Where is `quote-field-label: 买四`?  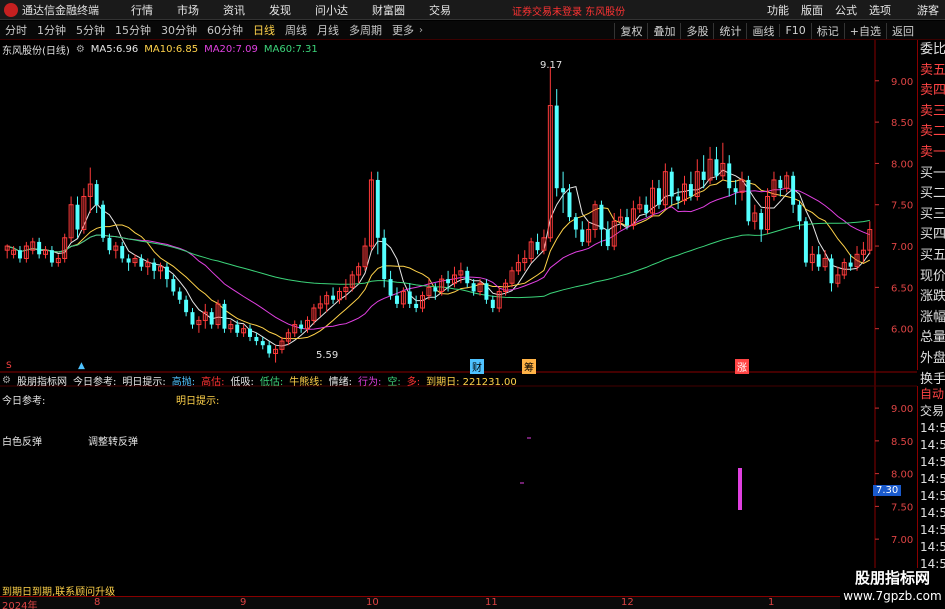
quote-field-label: 买四 is located at coordinates (932, 235).